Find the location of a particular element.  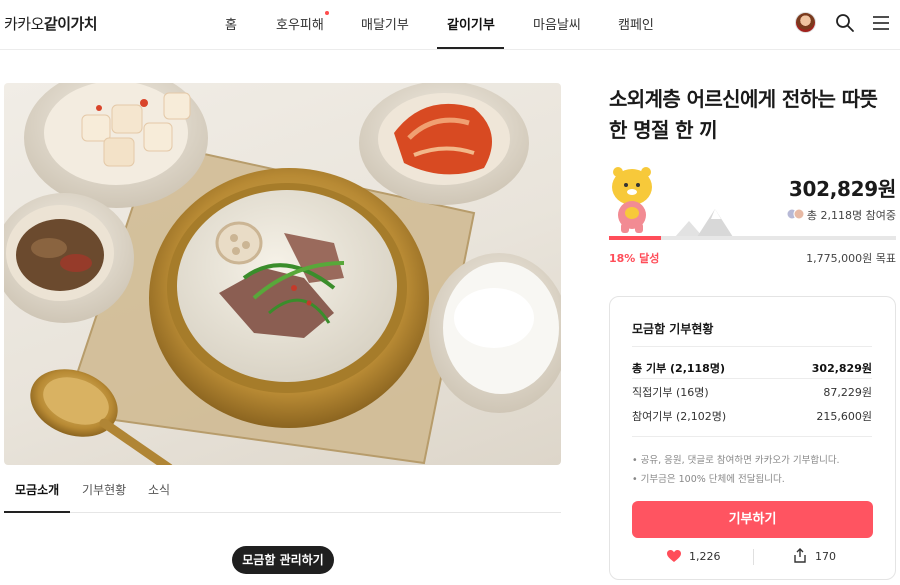

mountain-illustration is located at coordinates (704, 223).